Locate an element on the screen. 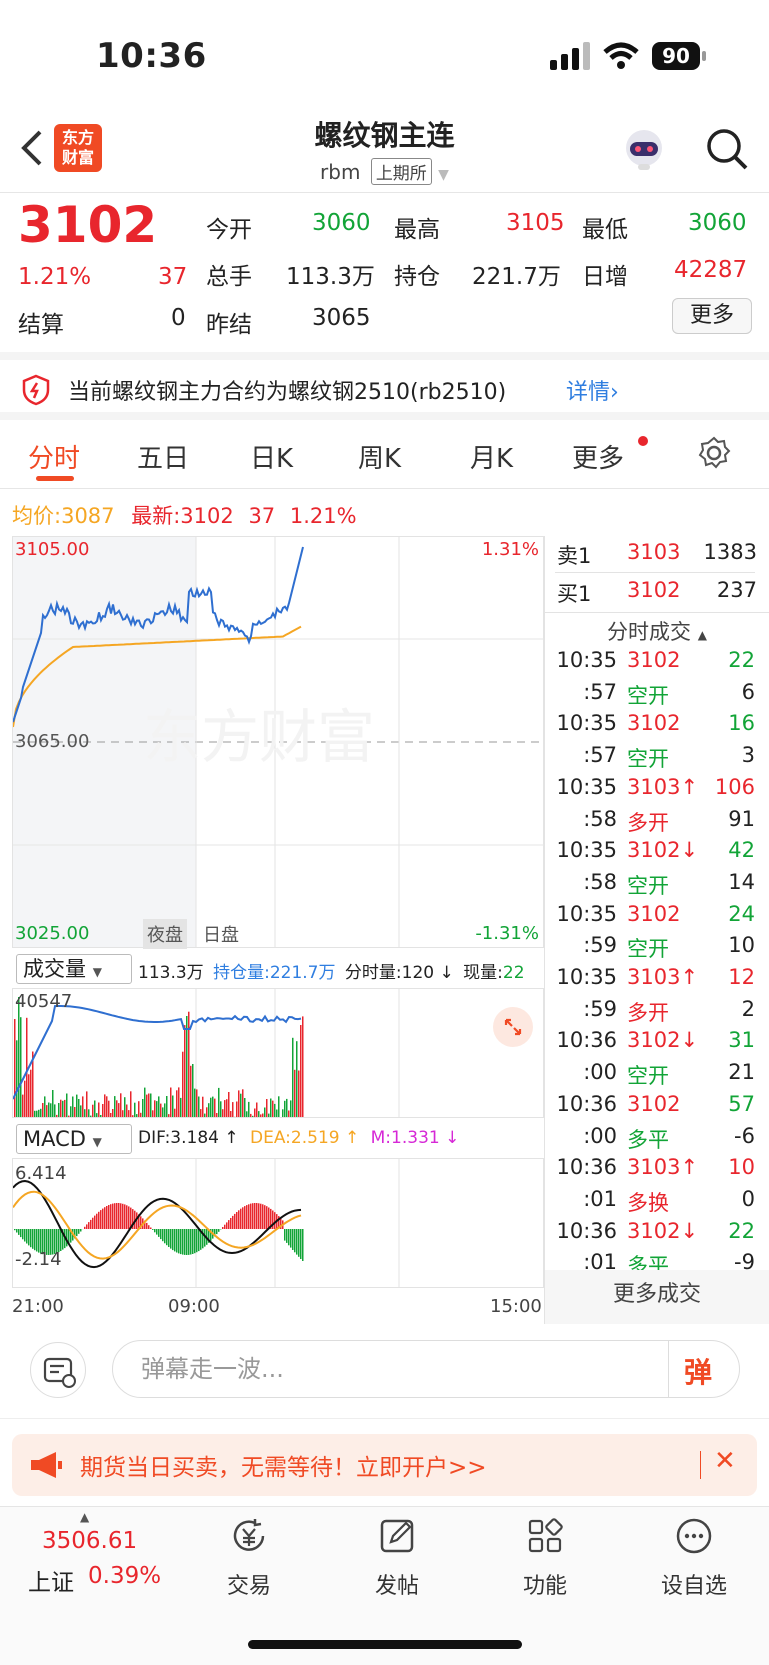 Image resolution: width=769 pixels, height=1665 pixels. macd-chart: 6.414 -2.14 is located at coordinates (278, 1223).